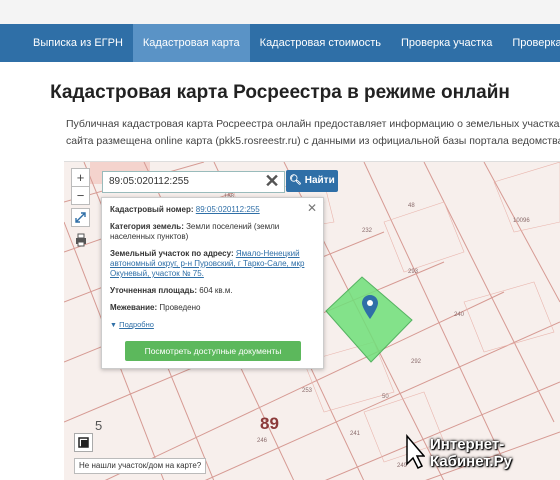 Image resolution: width=560 pixels, height=480 pixels. I want to click on expand-icon, so click(80, 217).